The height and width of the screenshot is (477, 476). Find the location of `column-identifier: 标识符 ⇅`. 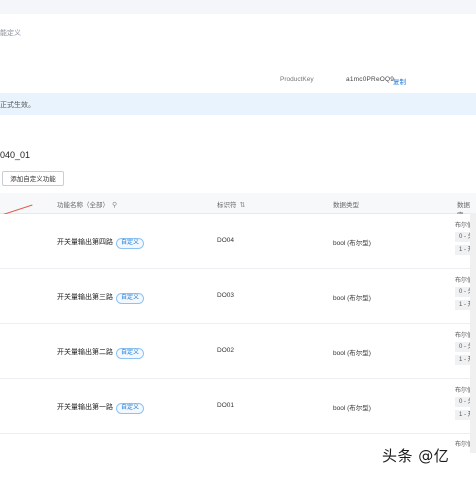

column-identifier: 标识符 ⇅ is located at coordinates (231, 204).